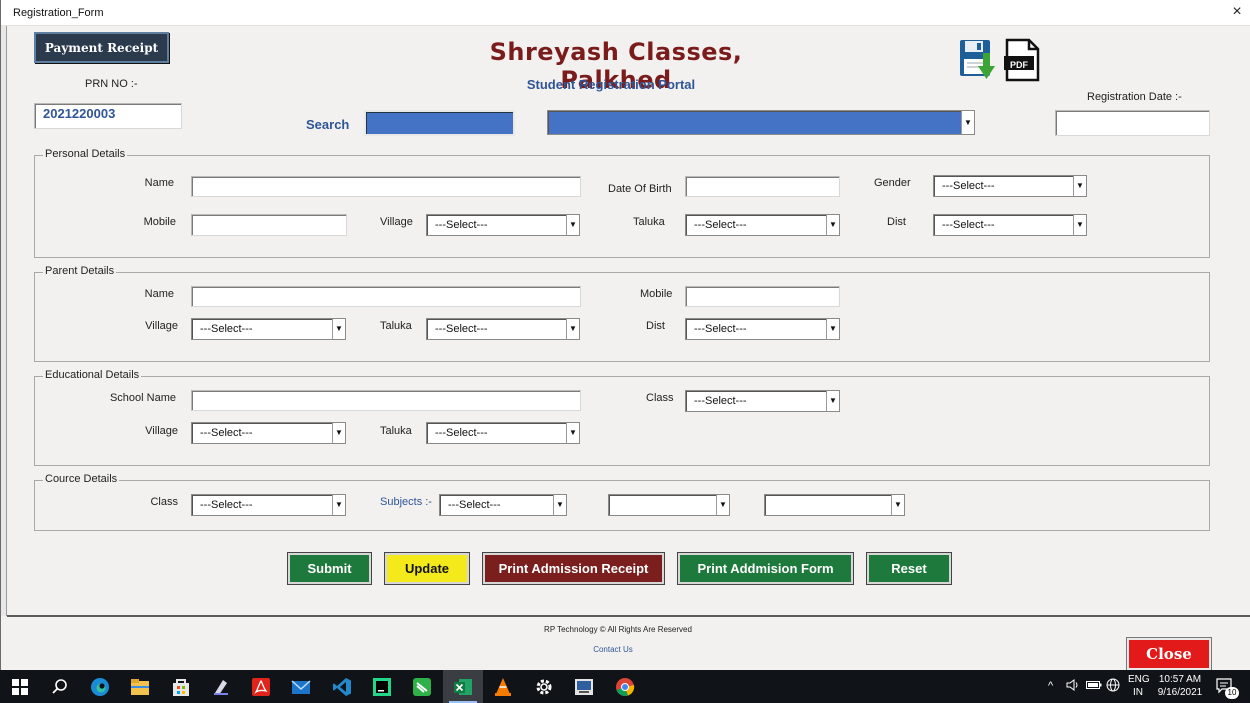 The width and height of the screenshot is (1250, 703). Describe the element at coordinates (1113, 686) in the screenshot. I see `network-globe-icon` at that location.